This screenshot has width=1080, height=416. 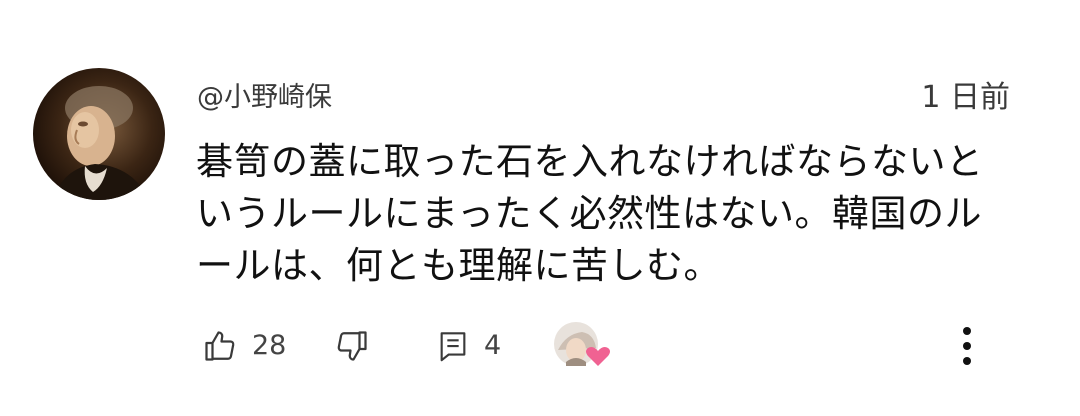 I want to click on dislike-button, so click(x=352, y=346).